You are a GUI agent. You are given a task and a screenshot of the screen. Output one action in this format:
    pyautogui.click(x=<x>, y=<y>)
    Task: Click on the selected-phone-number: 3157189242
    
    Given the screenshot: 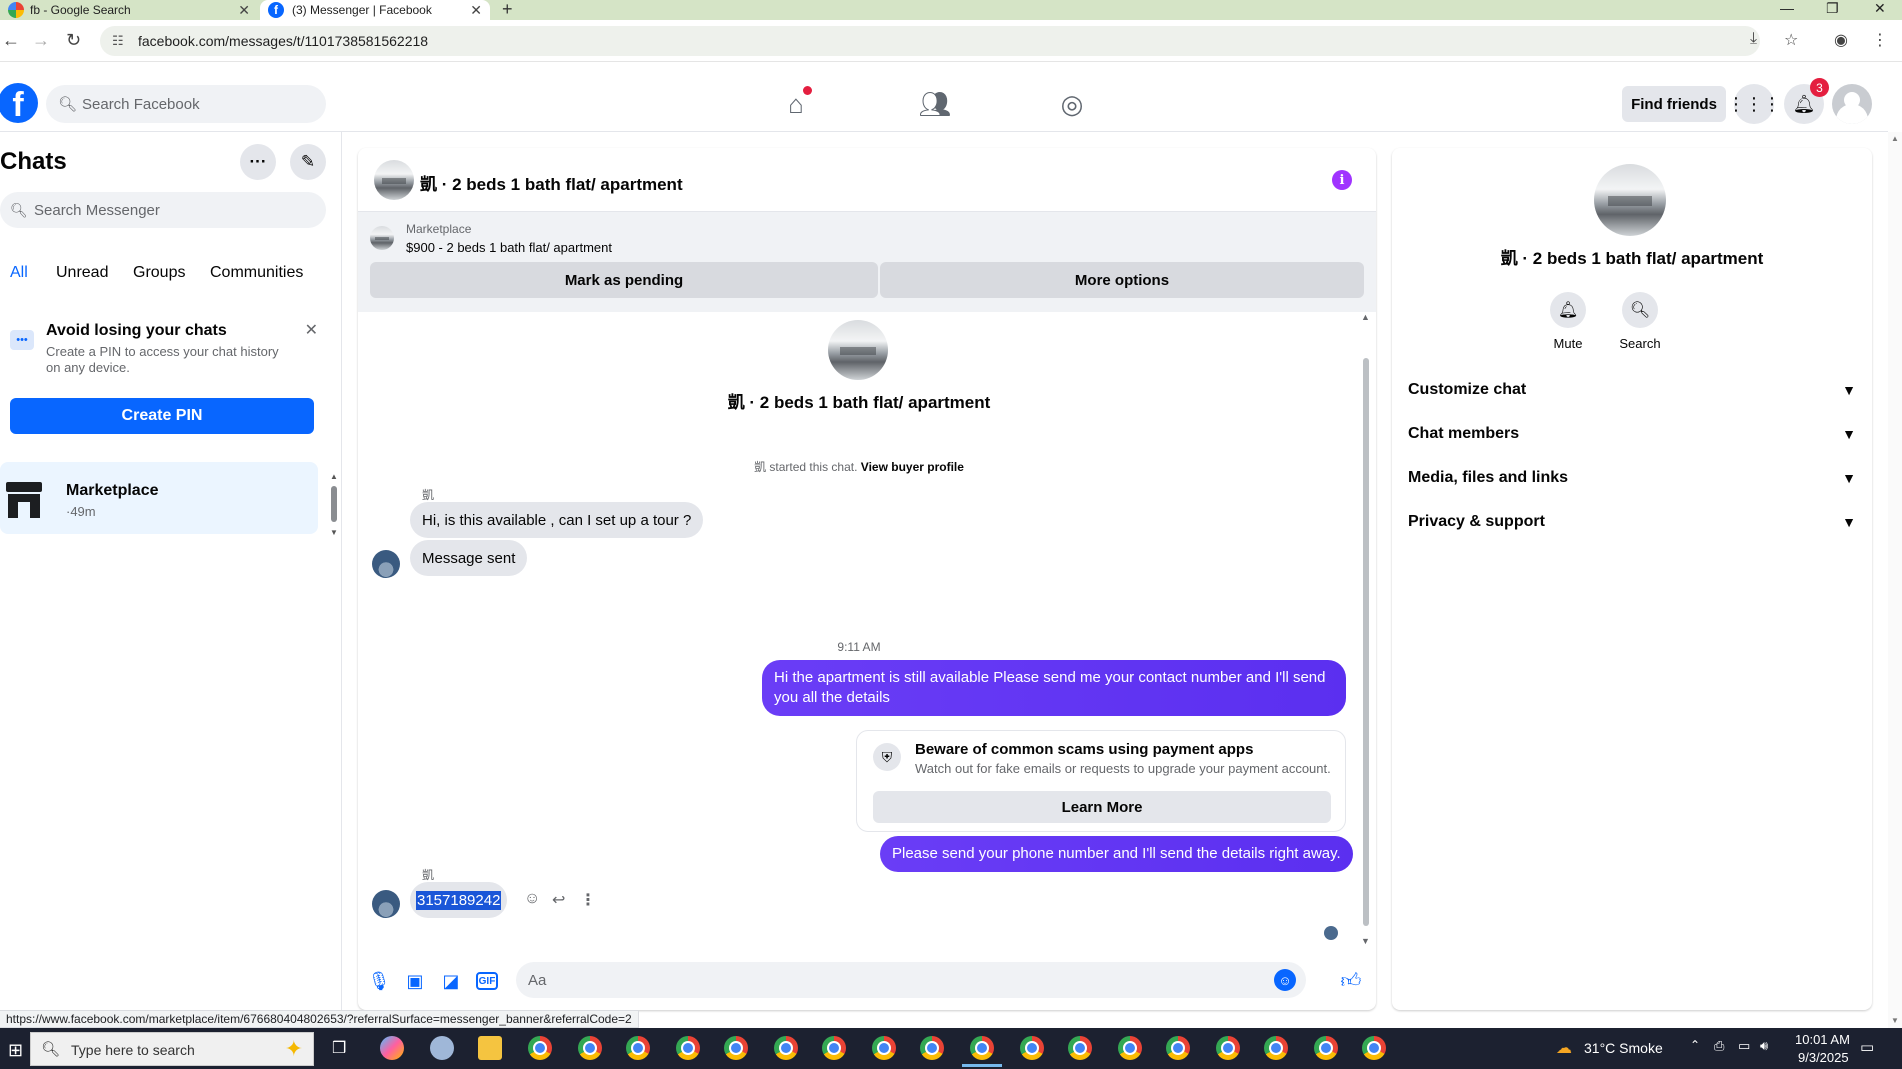 What is the action you would take?
    pyautogui.click(x=459, y=900)
    